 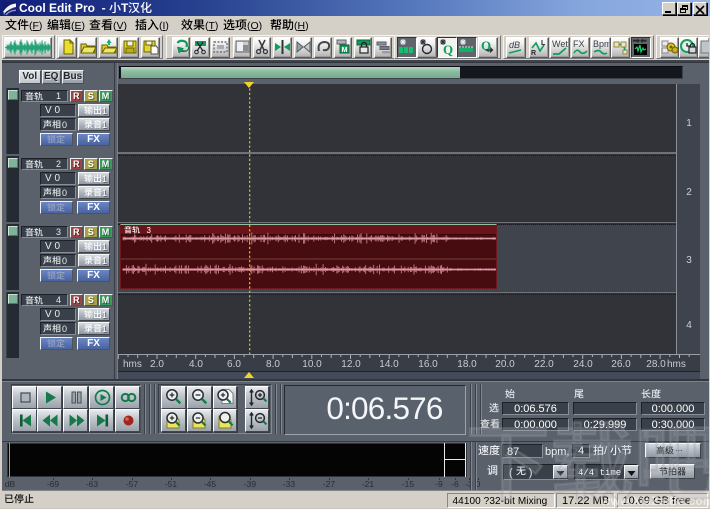 I want to click on svg-text: Q, so click(x=448, y=49).